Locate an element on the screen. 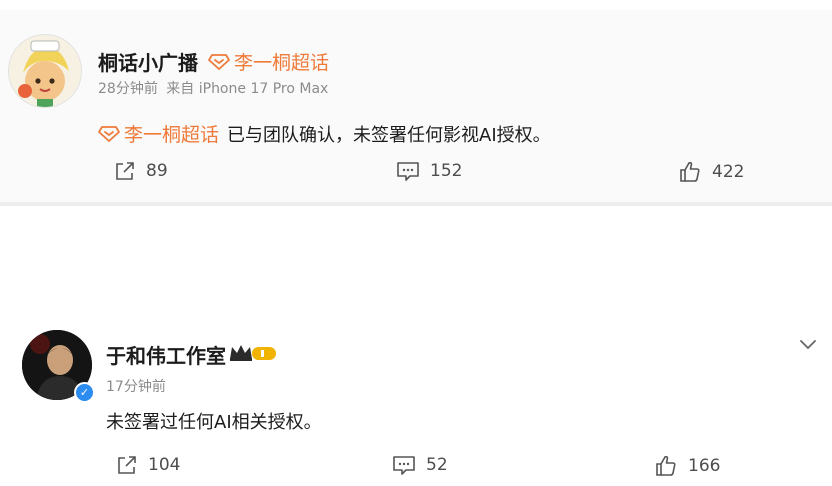 This screenshot has width=832, height=486. comment-button: 152 is located at coordinates (429, 171).